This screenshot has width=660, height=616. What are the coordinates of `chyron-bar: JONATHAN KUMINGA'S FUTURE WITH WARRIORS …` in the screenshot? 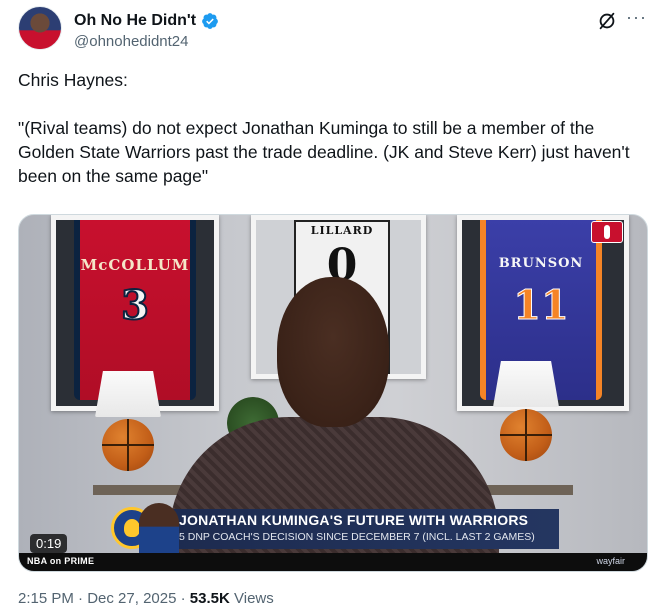 It's located at (364, 529).